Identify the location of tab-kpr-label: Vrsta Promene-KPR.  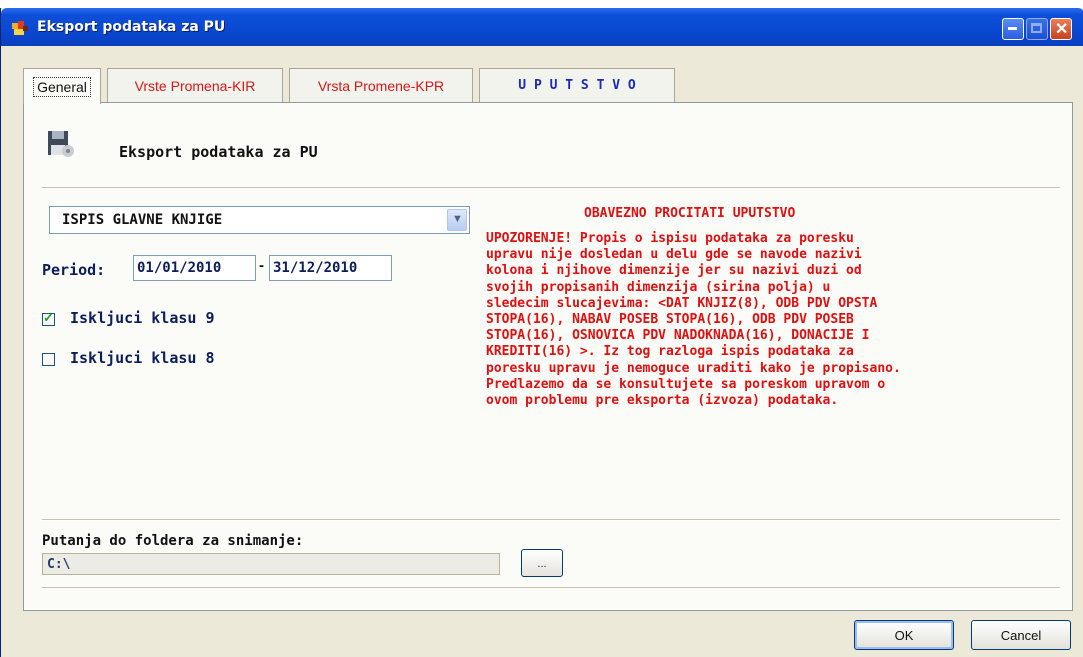
(381, 85).